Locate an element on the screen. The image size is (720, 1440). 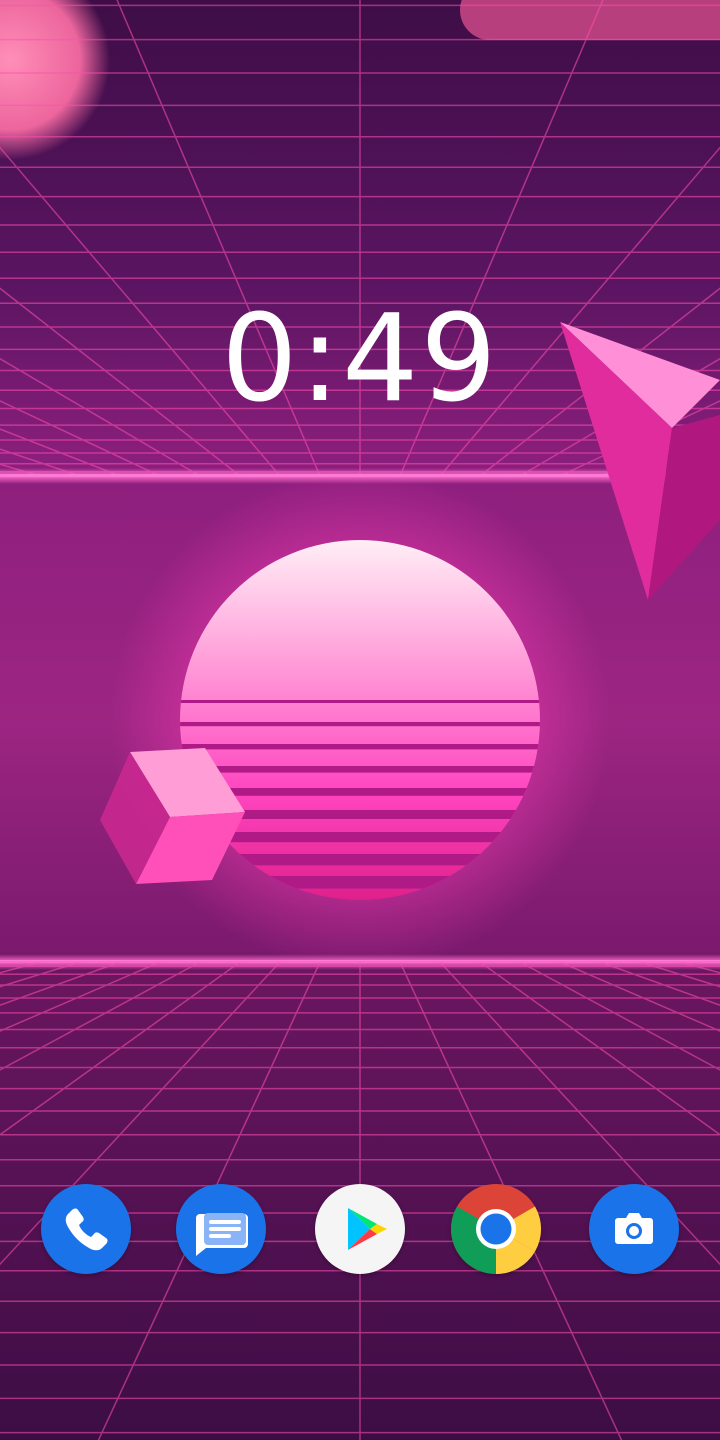
chrome-icon is located at coordinates (496, 1229).